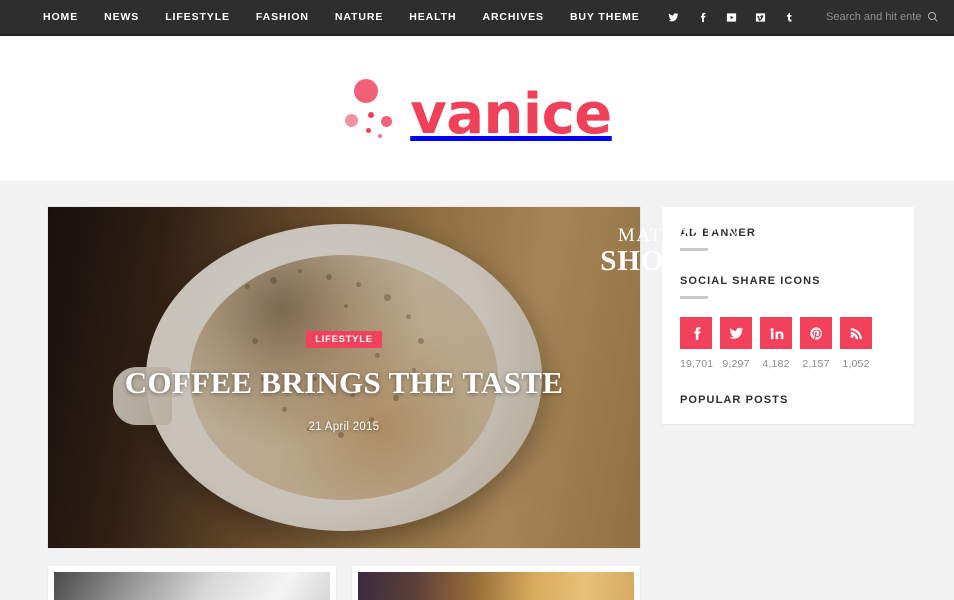 The image size is (954, 600). I want to click on pinterest-icon, so click(816, 333).